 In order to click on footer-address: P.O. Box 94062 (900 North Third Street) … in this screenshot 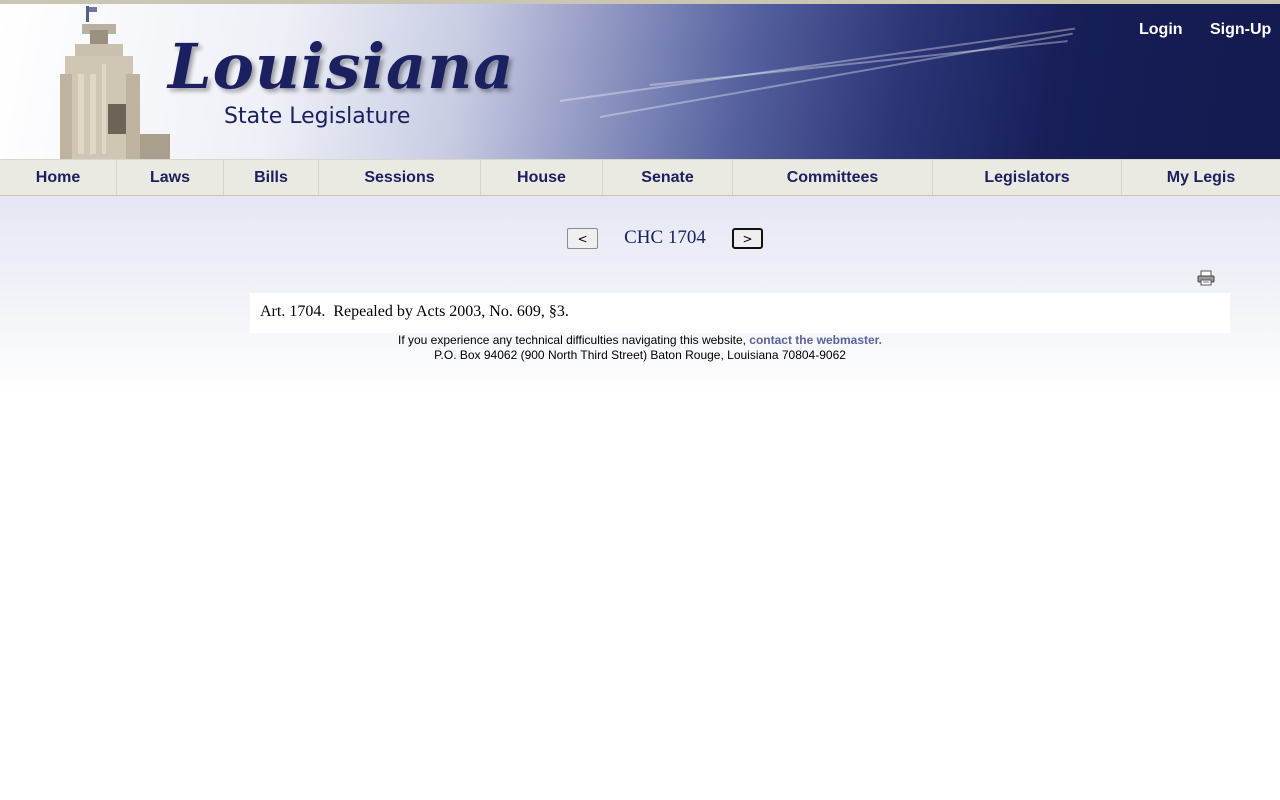, I will do `click(640, 355)`.